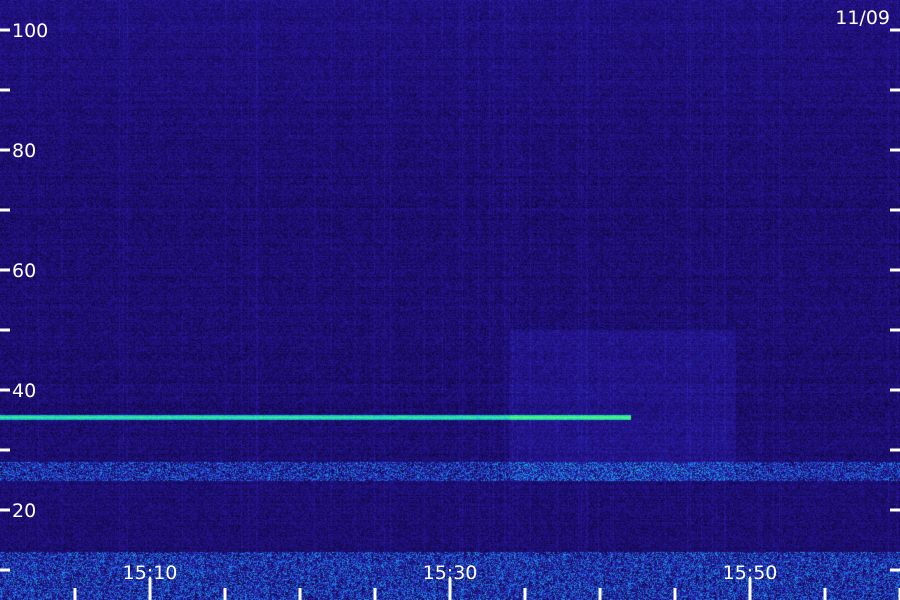 The height and width of the screenshot is (600, 900). What do you see at coordinates (862, 18) in the screenshot?
I see `date-label: 11/09` at bounding box center [862, 18].